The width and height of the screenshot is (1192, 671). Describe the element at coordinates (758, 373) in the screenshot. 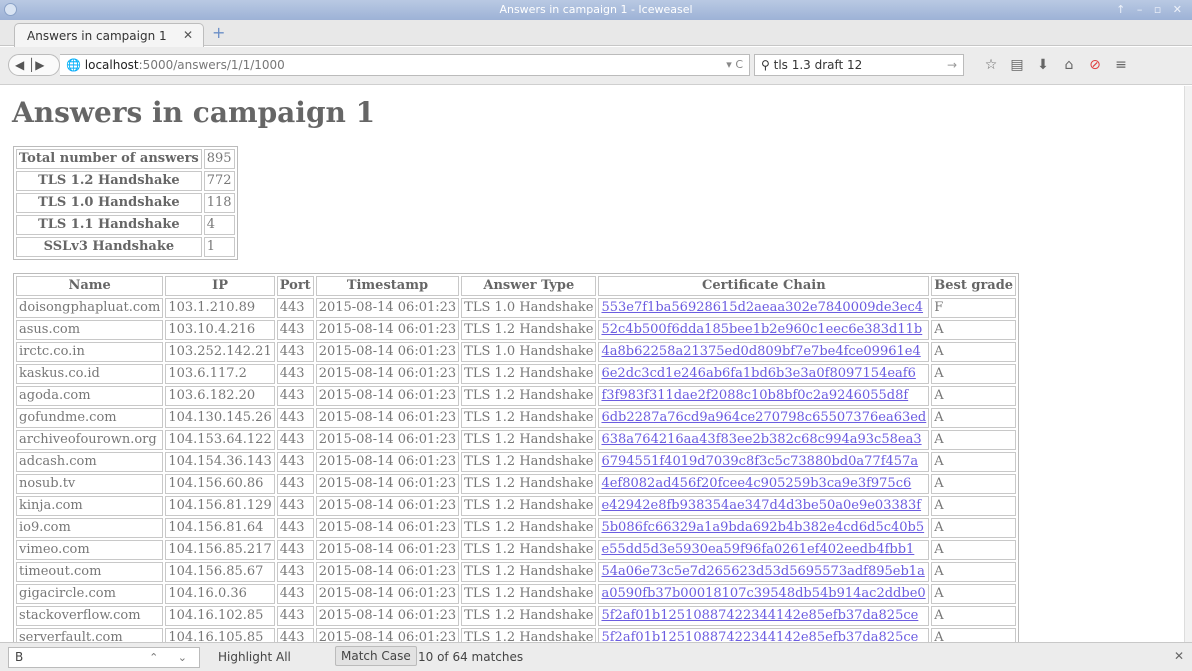

I see `certificate-chain-link: 6e2dc3cd1e246ab6fa1bd6b3e3a0f8097154eaf6` at that location.